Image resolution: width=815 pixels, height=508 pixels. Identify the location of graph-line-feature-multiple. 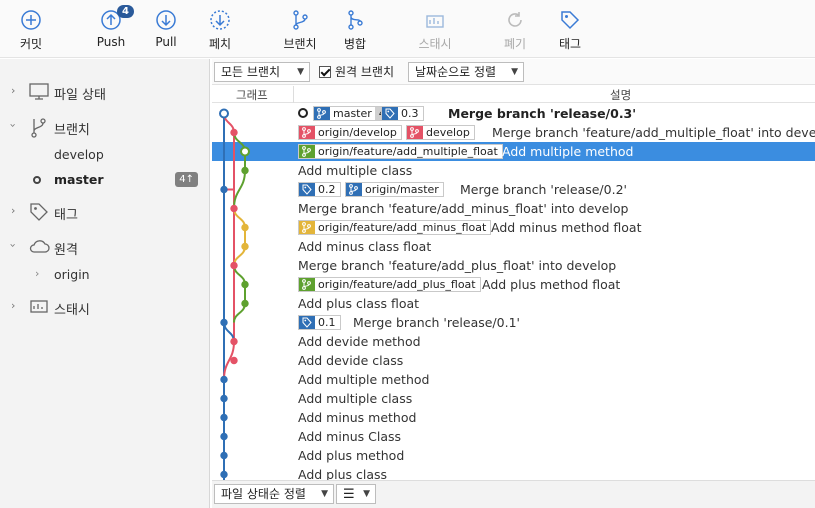
(239, 189).